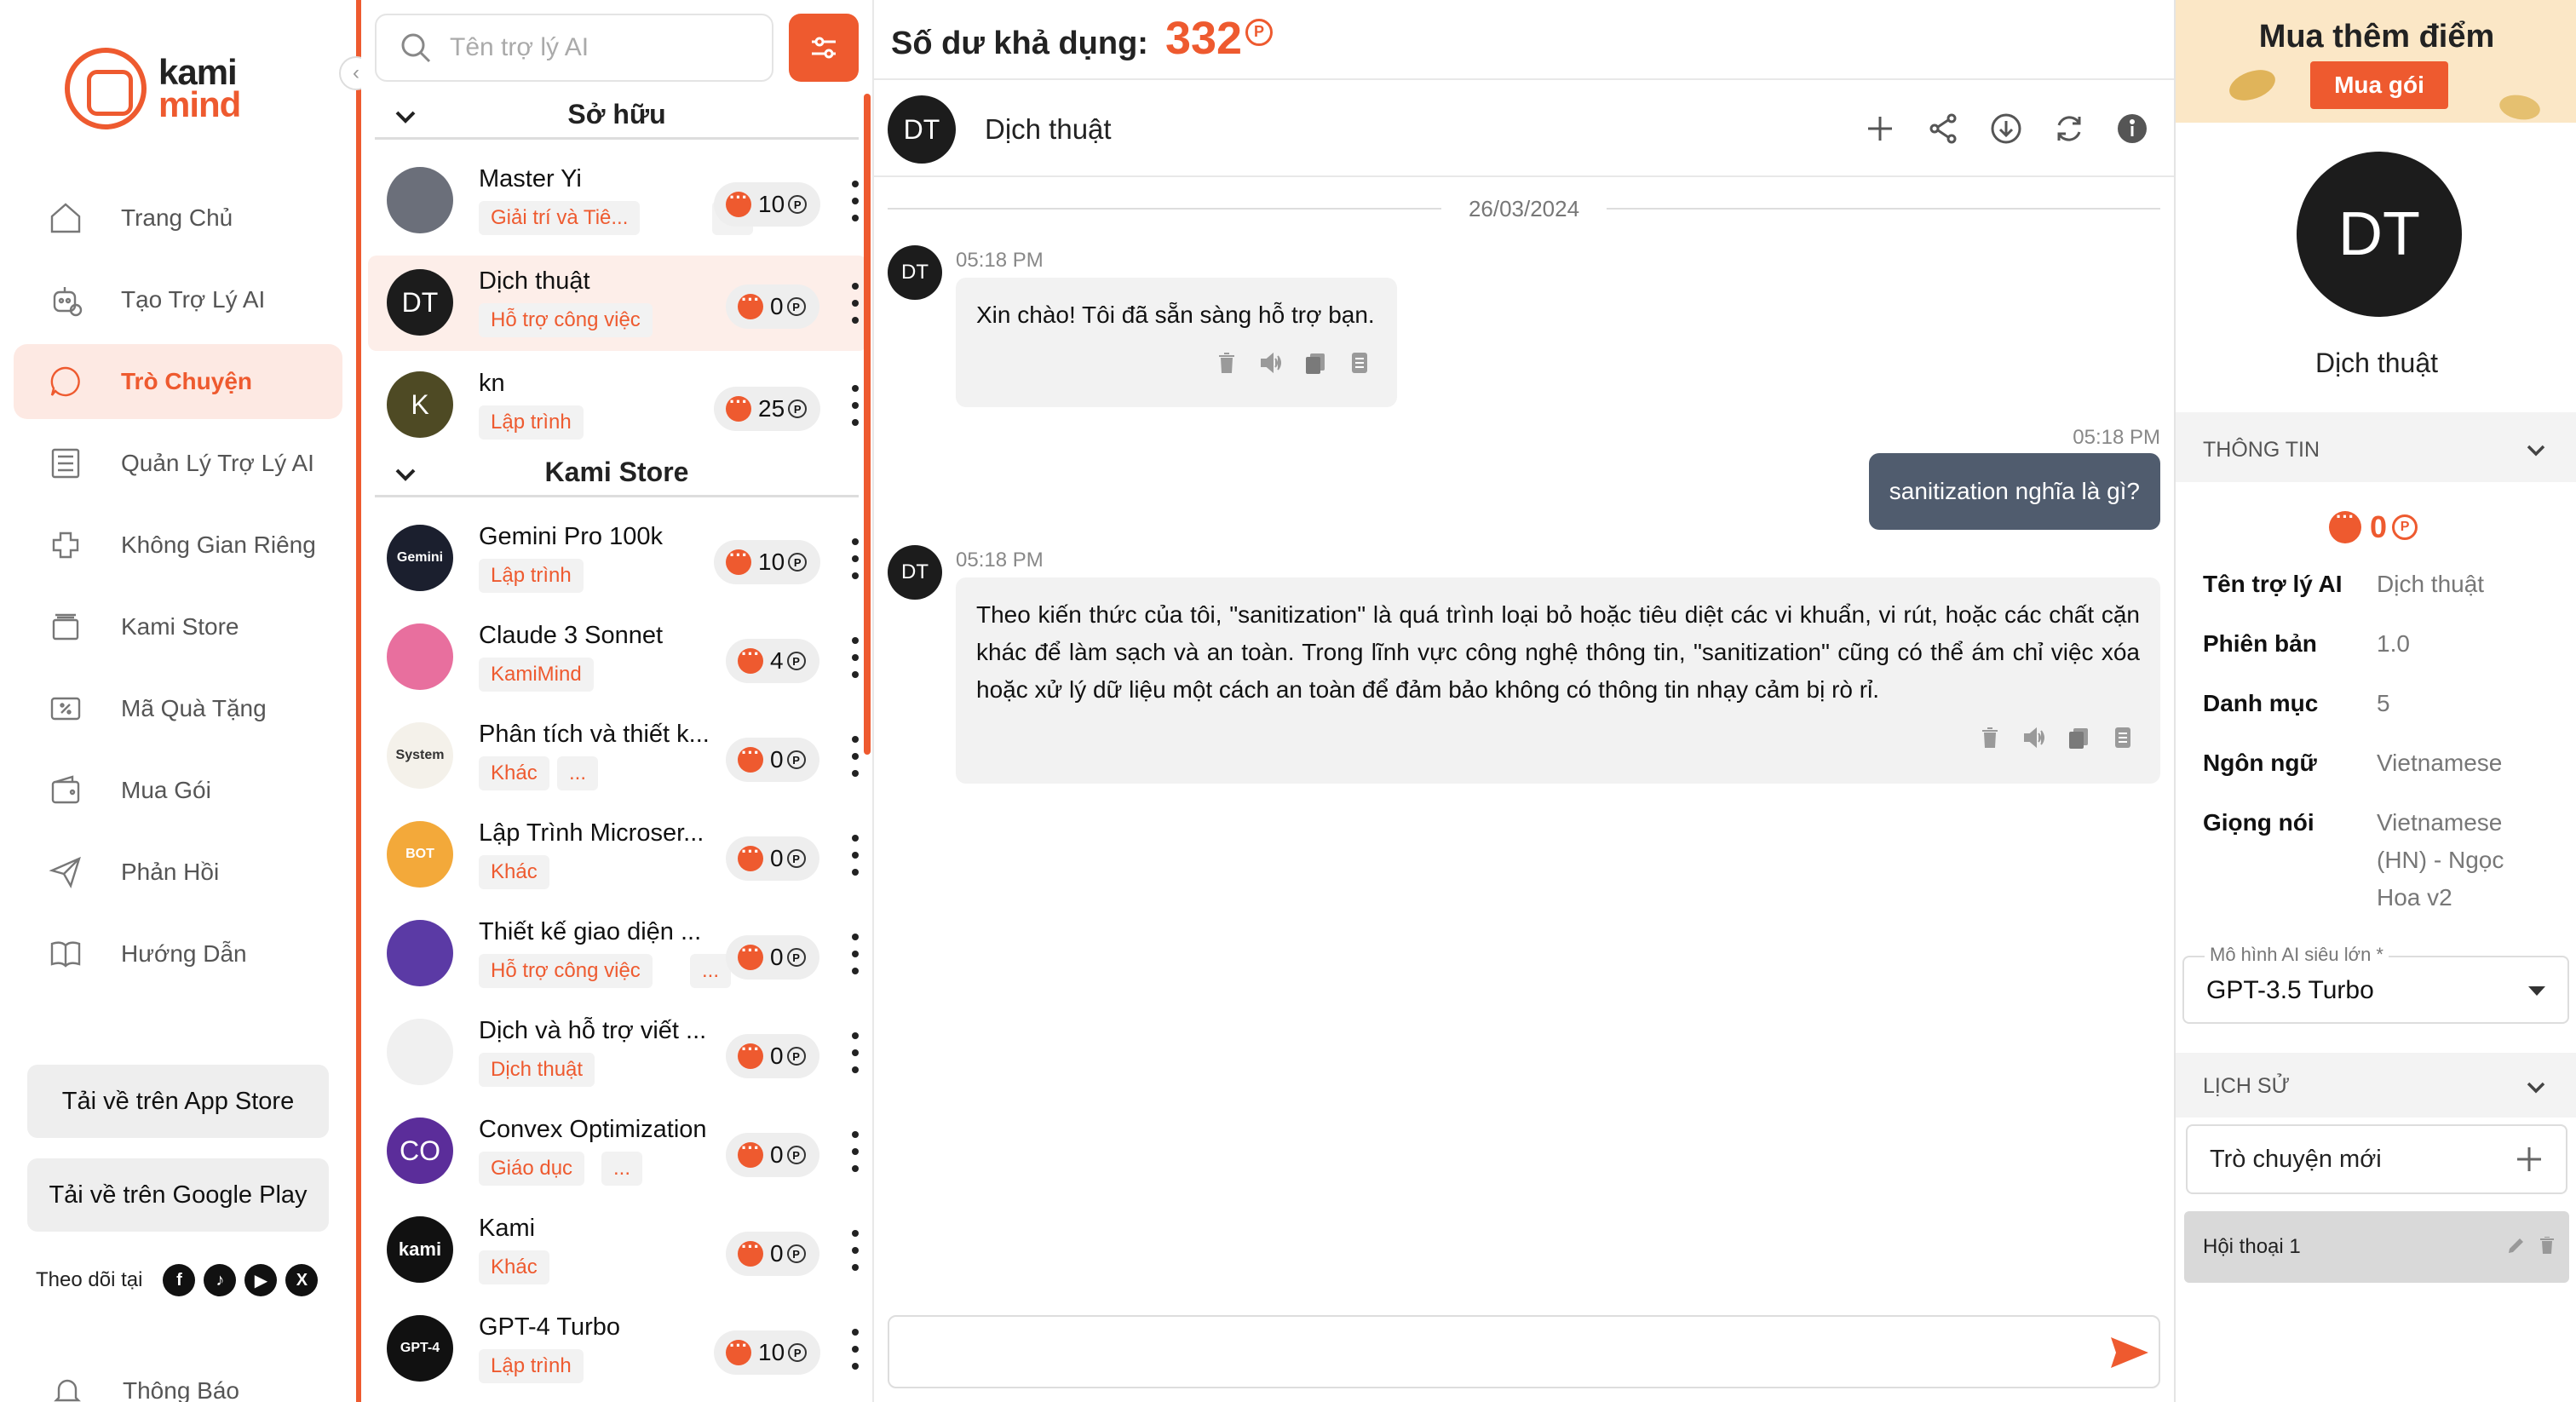  What do you see at coordinates (178, 626) in the screenshot?
I see `sidebar-item-kami-store: Kami Store` at bounding box center [178, 626].